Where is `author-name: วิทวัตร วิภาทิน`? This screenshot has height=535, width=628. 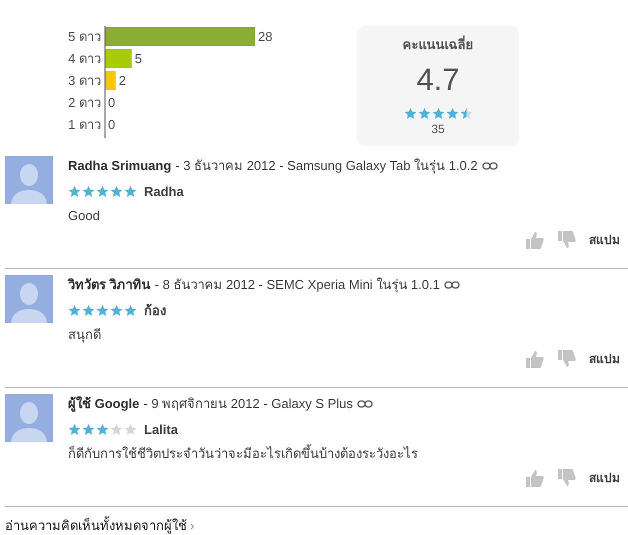 author-name: วิทวัตร วิภาทิน is located at coordinates (109, 284).